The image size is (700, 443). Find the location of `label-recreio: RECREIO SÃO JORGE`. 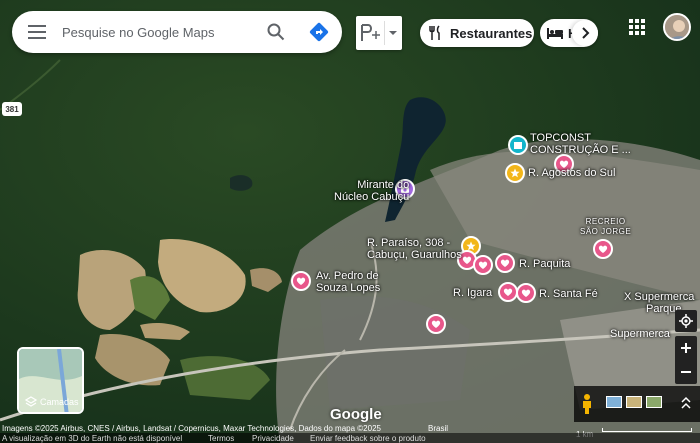

label-recreio: RECREIO SÃO JORGE is located at coordinates (605, 227).